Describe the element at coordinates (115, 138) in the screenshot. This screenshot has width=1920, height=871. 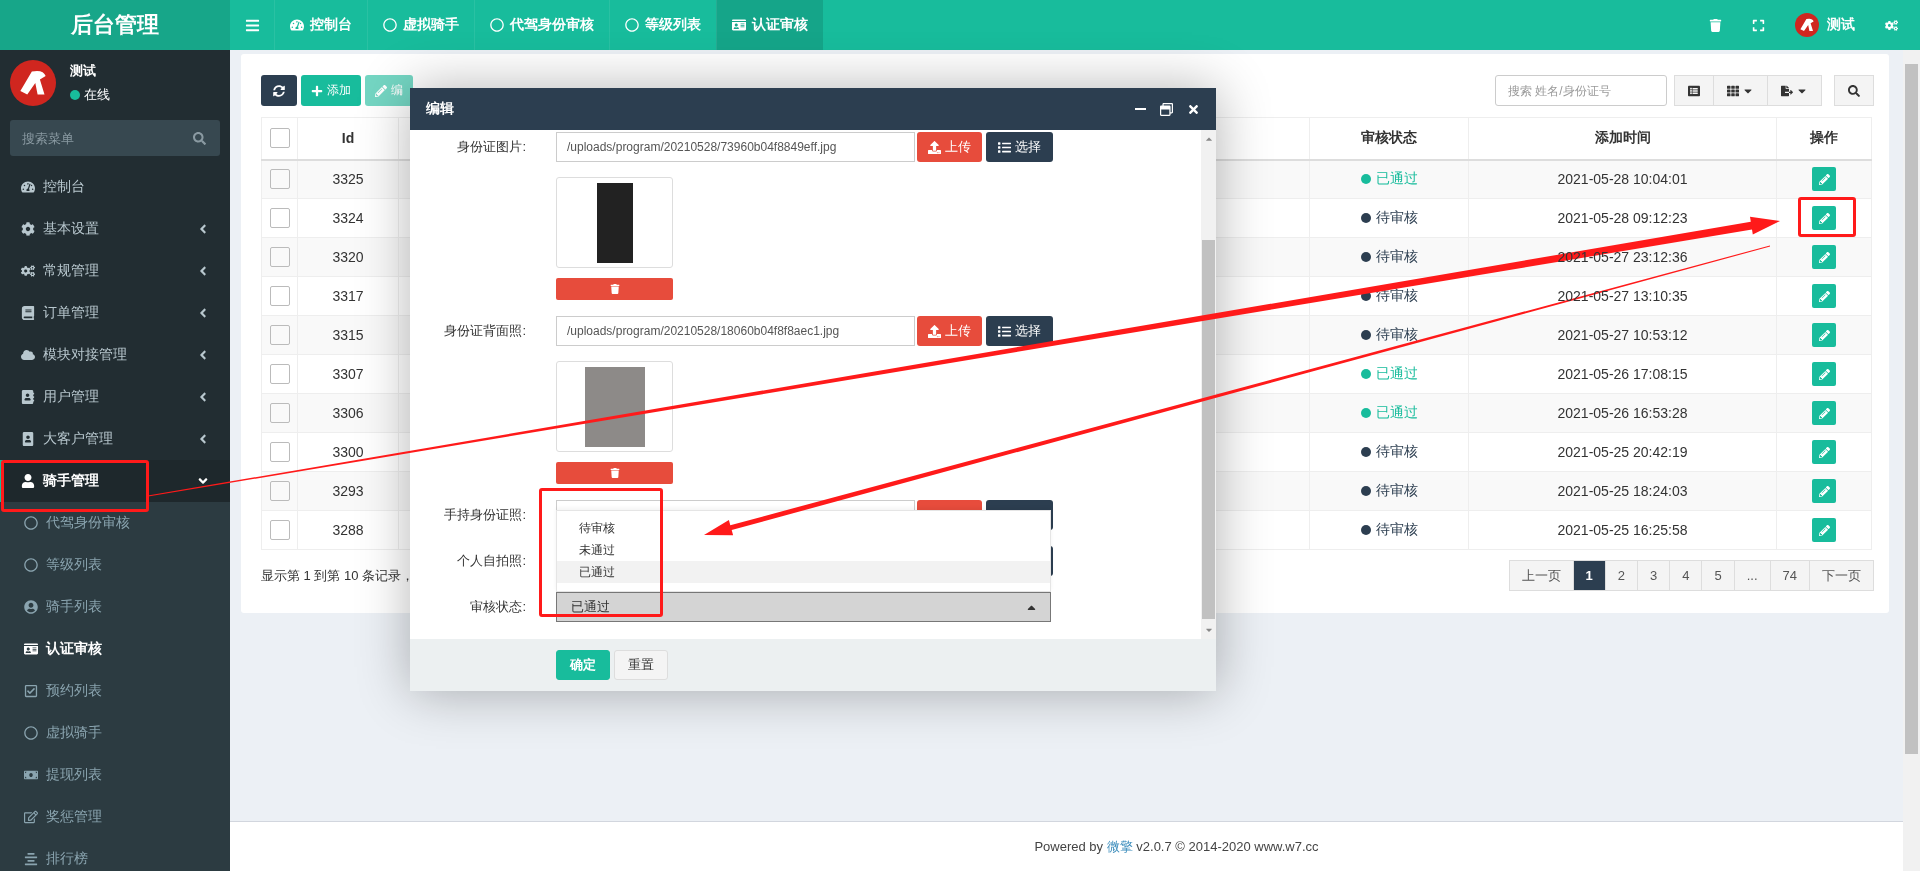
I see `menu-search-field: 搜索菜单` at that location.